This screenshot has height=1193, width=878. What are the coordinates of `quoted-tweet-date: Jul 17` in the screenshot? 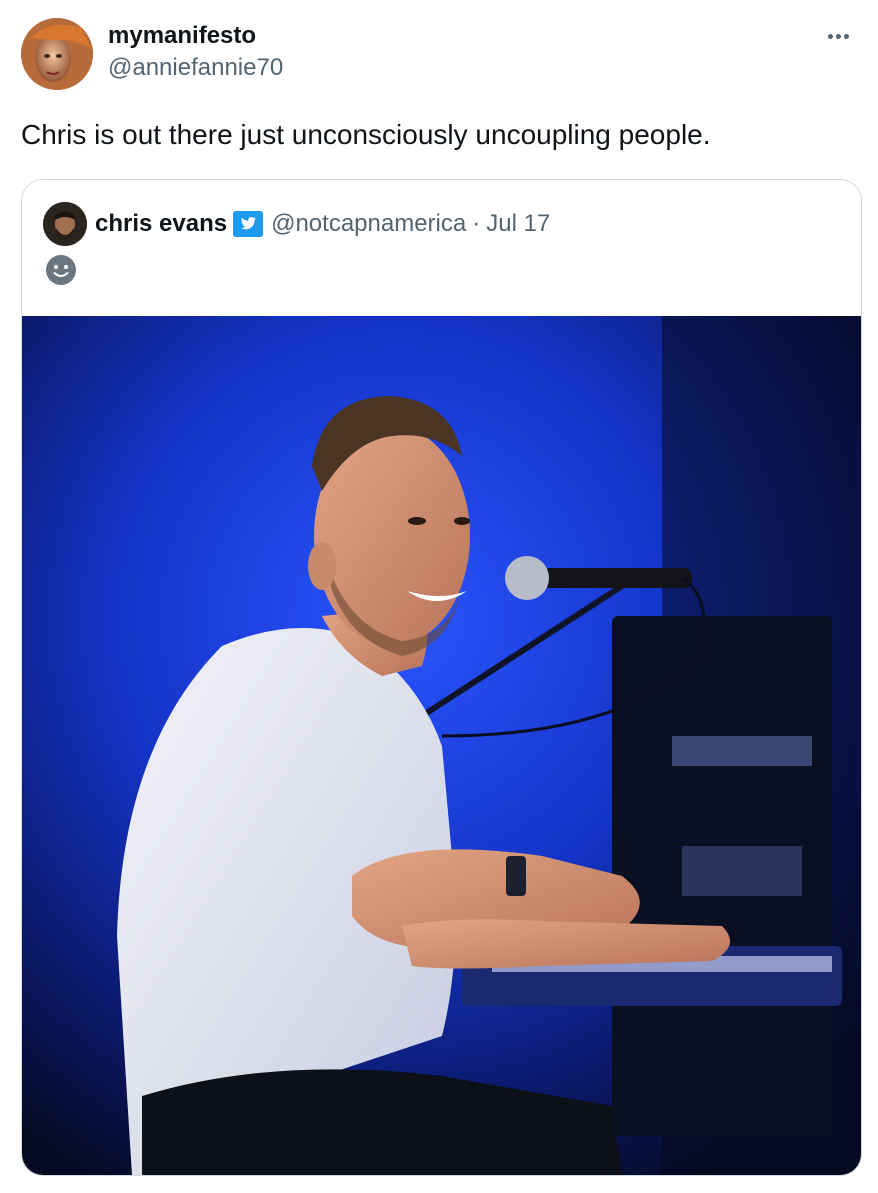 It's located at (518, 224).